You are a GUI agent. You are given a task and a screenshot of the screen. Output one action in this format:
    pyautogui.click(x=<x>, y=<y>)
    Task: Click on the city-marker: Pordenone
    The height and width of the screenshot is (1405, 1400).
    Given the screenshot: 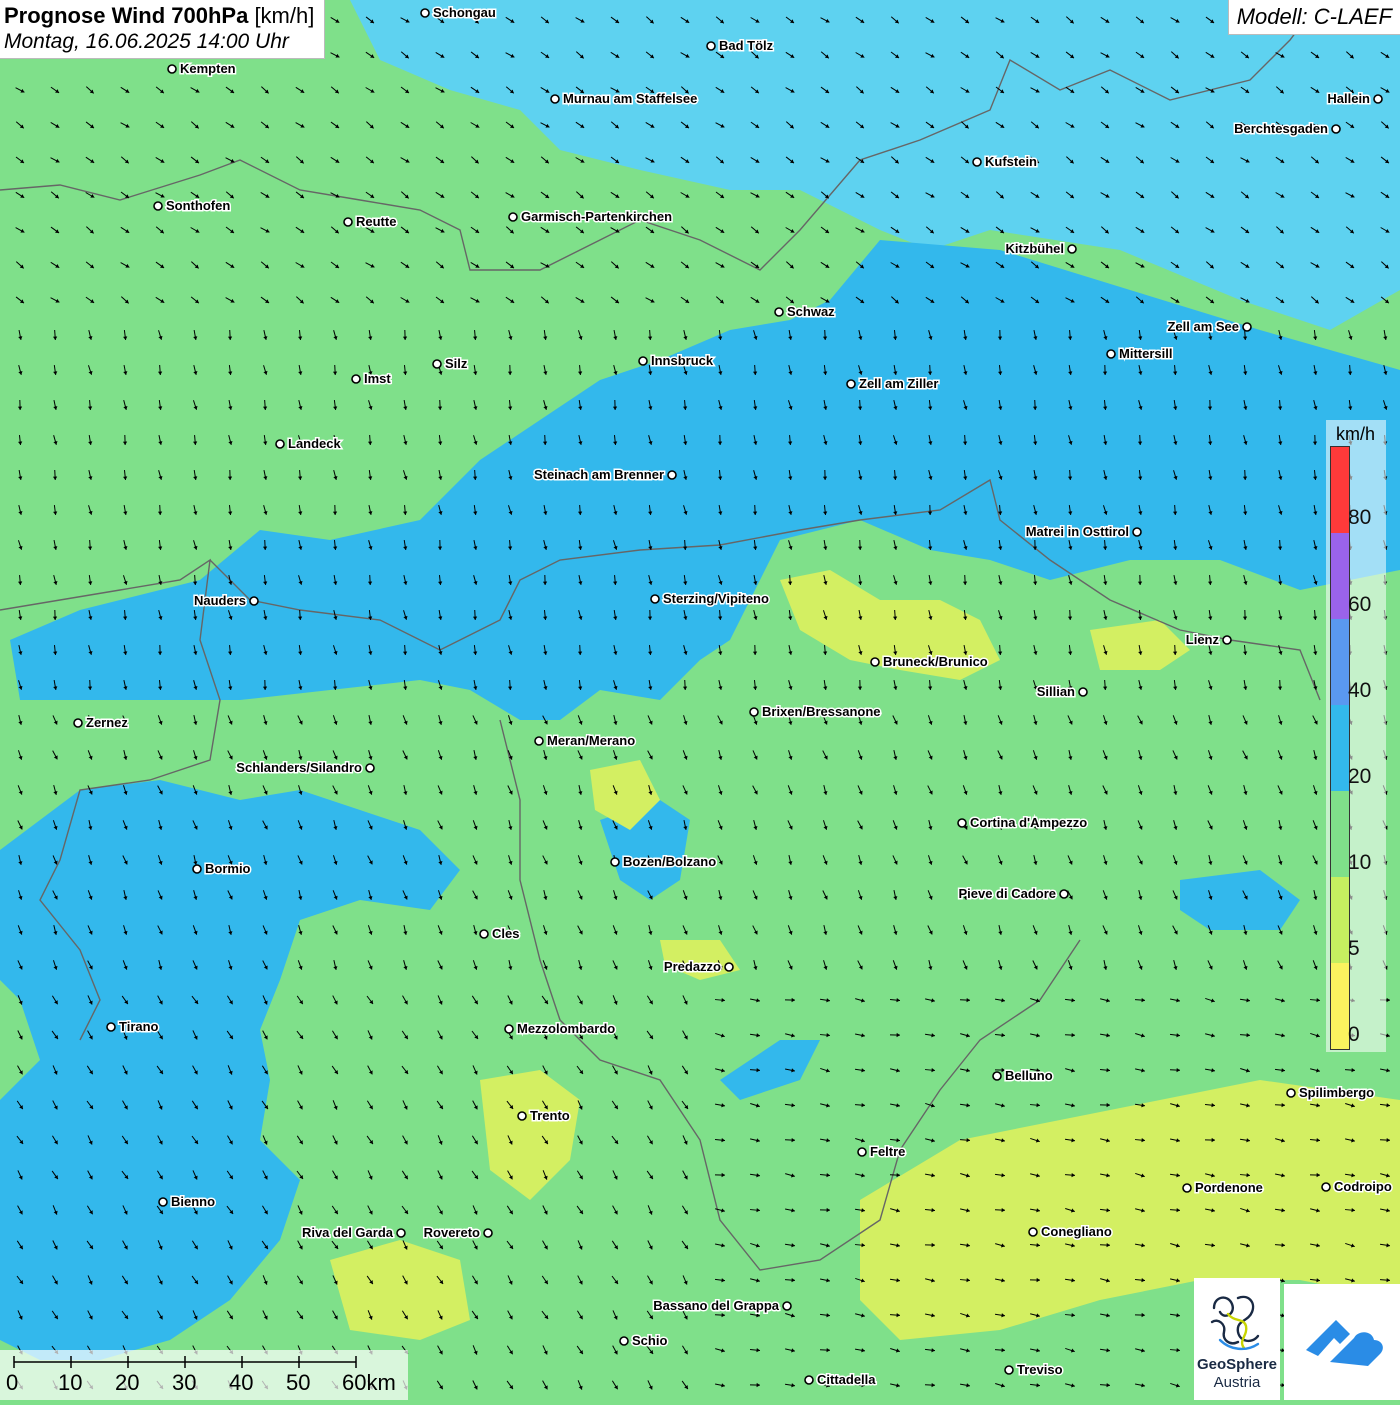 What is the action you would take?
    pyautogui.click(x=1223, y=1187)
    